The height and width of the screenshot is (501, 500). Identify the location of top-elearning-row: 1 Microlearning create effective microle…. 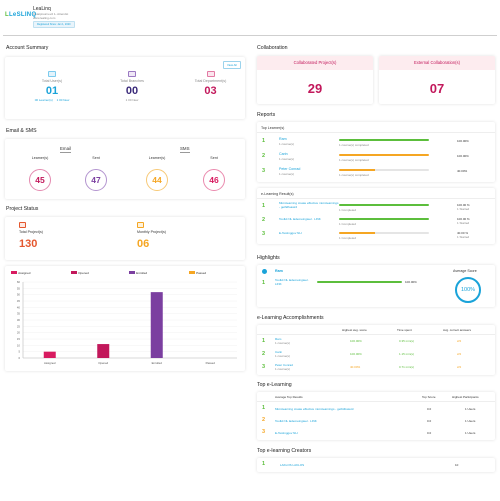
(376, 409).